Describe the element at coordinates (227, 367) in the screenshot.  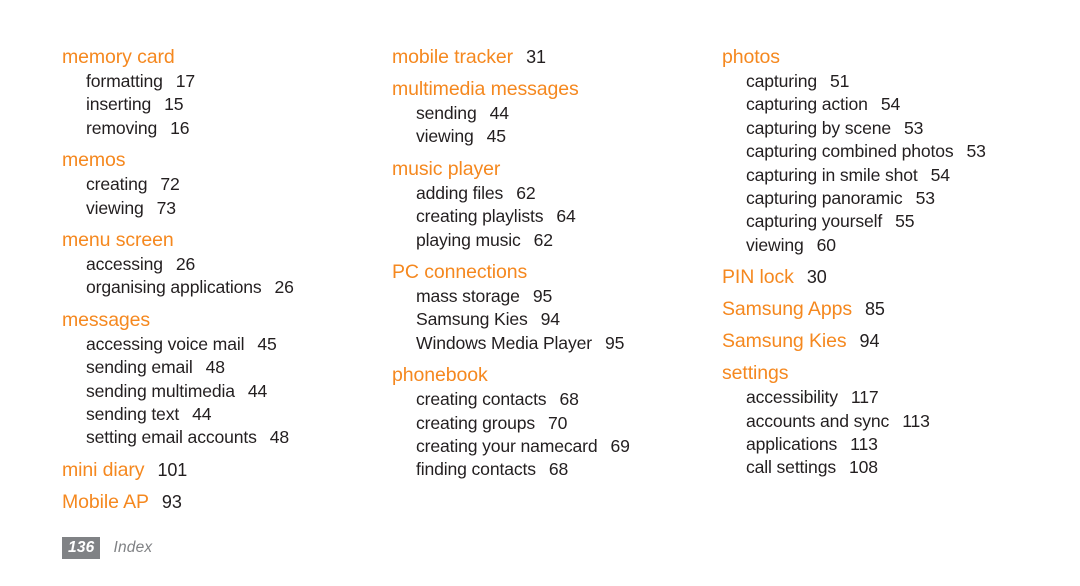
I see `index-sub-entry: sending email 48` at that location.